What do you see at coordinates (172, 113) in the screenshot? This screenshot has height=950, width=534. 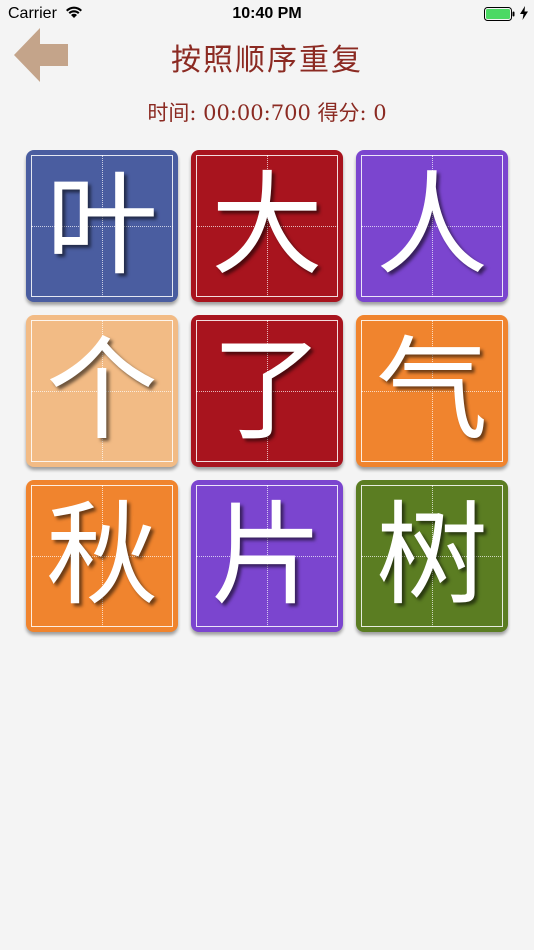 I see `time-label: 时间:` at bounding box center [172, 113].